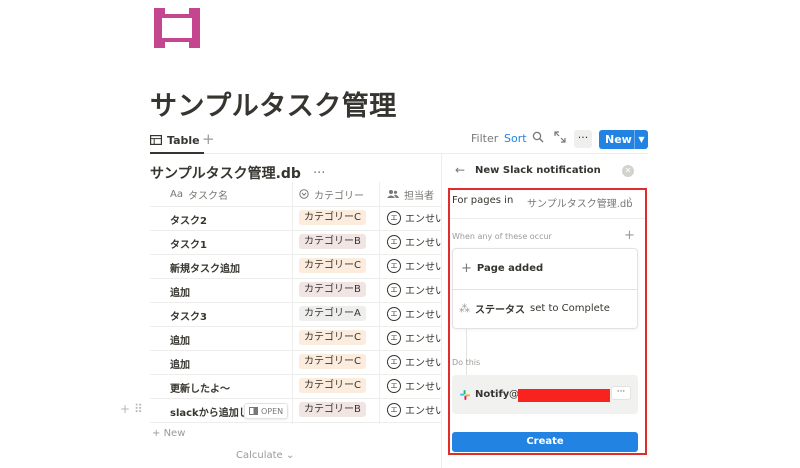 Image resolution: width=800 pixels, height=468 pixels. I want to click on add-row-button: + New, so click(168, 433).